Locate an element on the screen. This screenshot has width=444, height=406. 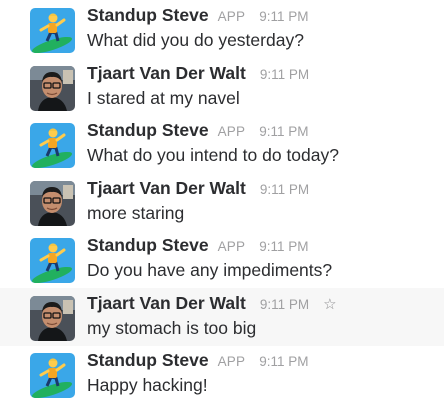
message-text: more staring is located at coordinates (136, 213).